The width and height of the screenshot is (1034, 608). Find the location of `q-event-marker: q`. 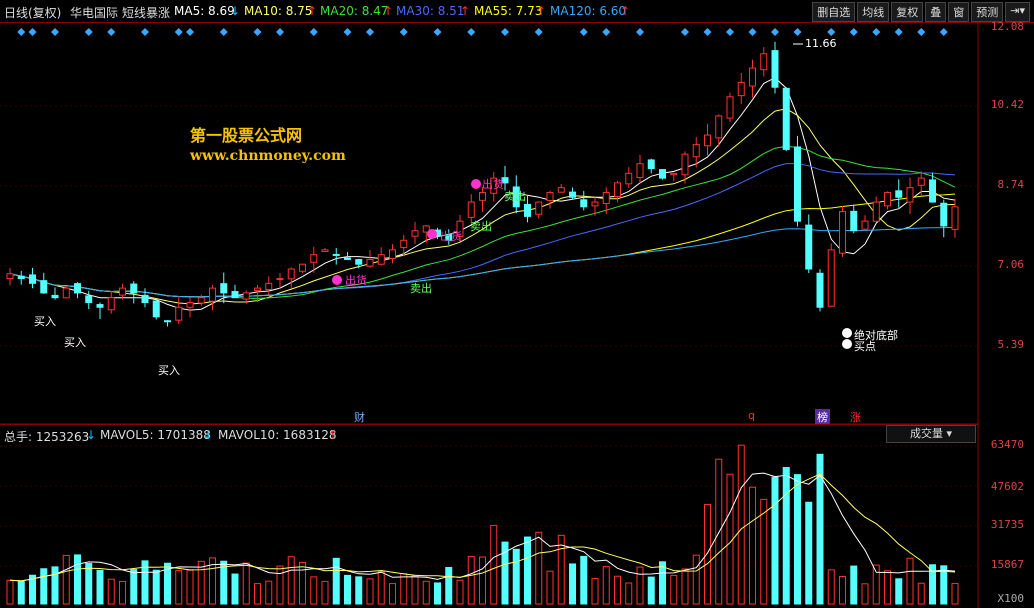

q-event-marker: q is located at coordinates (751, 415).